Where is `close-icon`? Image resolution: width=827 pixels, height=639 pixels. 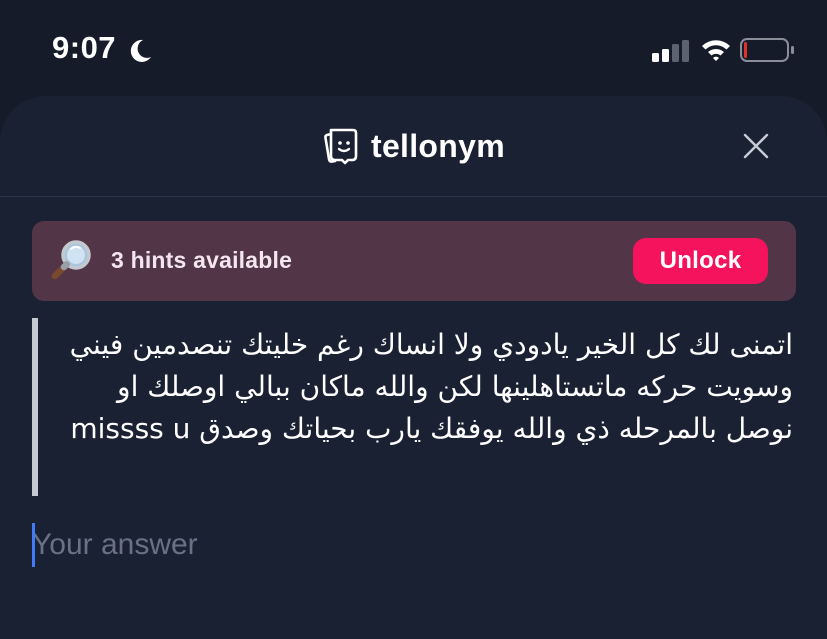
close-icon is located at coordinates (756, 146).